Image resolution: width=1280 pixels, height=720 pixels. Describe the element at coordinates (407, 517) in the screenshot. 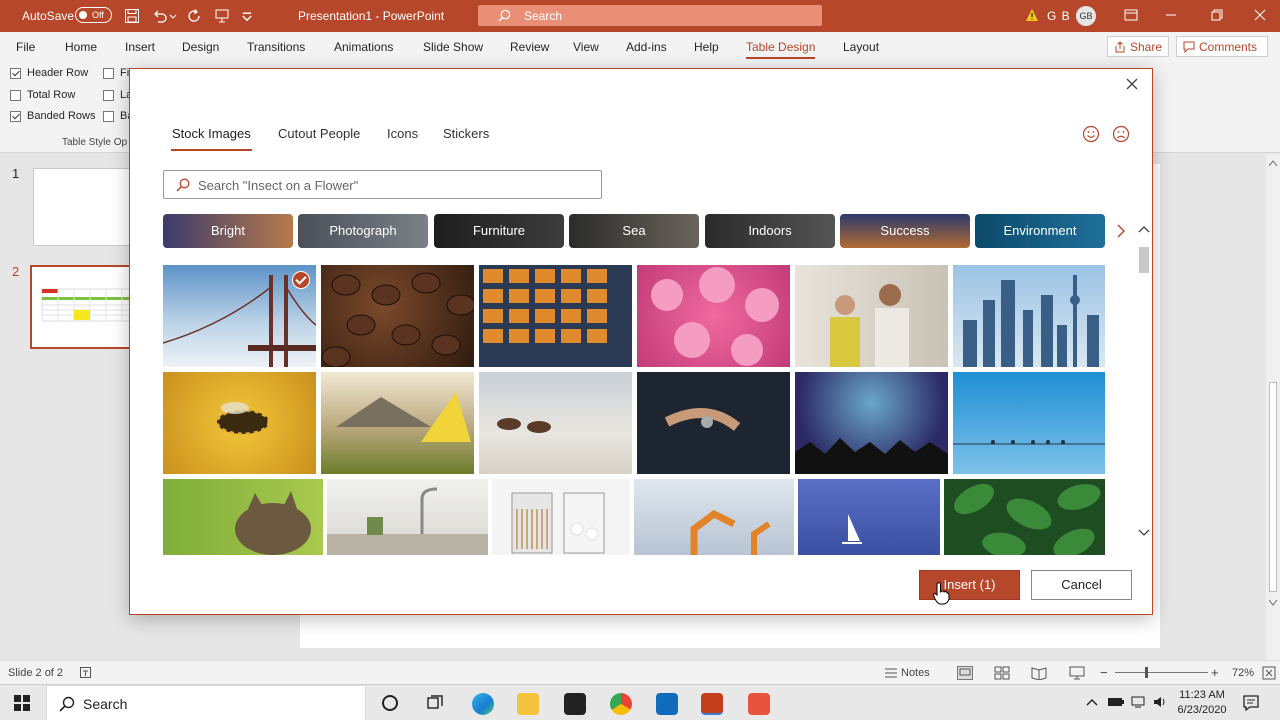

I see `image-tile-kitchen` at that location.